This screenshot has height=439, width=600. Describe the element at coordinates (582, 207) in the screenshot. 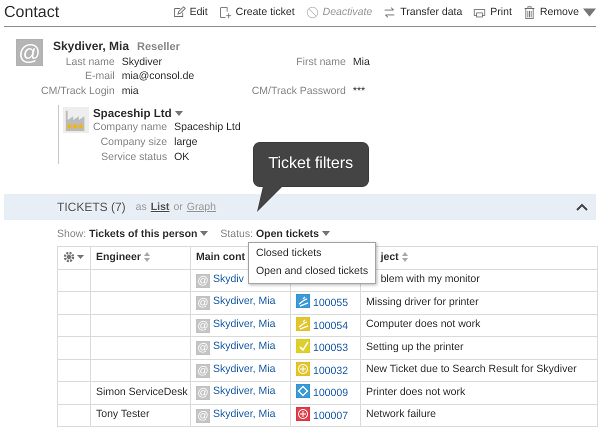

I see `collapse-icon` at that location.